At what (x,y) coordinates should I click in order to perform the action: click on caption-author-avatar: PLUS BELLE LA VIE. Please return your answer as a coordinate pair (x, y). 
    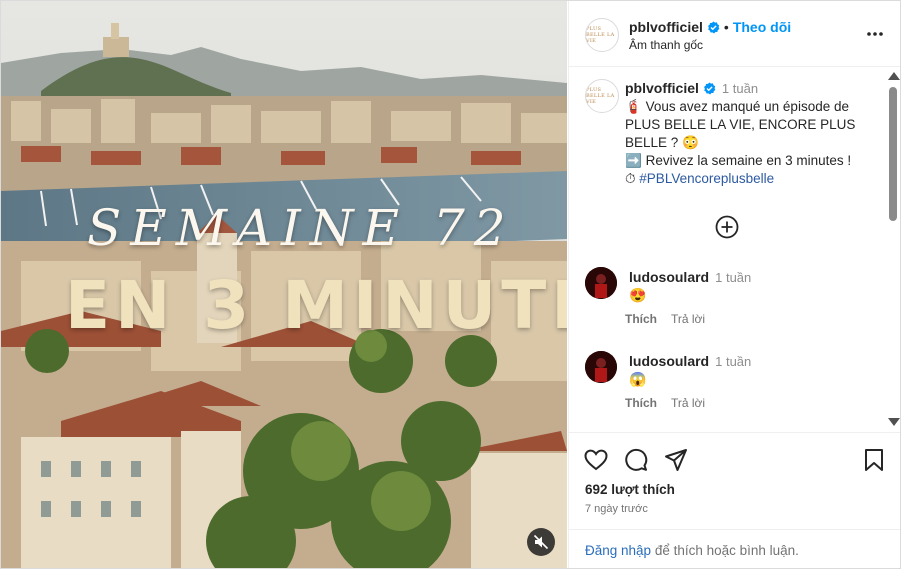
    Looking at the image, I should click on (602, 96).